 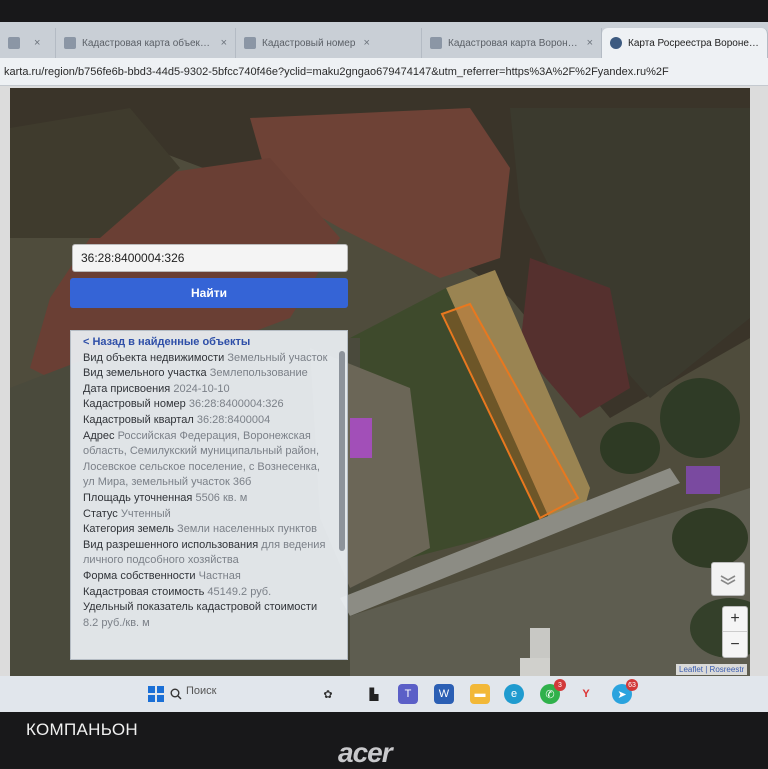 I want to click on tab-0: ×, so click(x=28, y=43).